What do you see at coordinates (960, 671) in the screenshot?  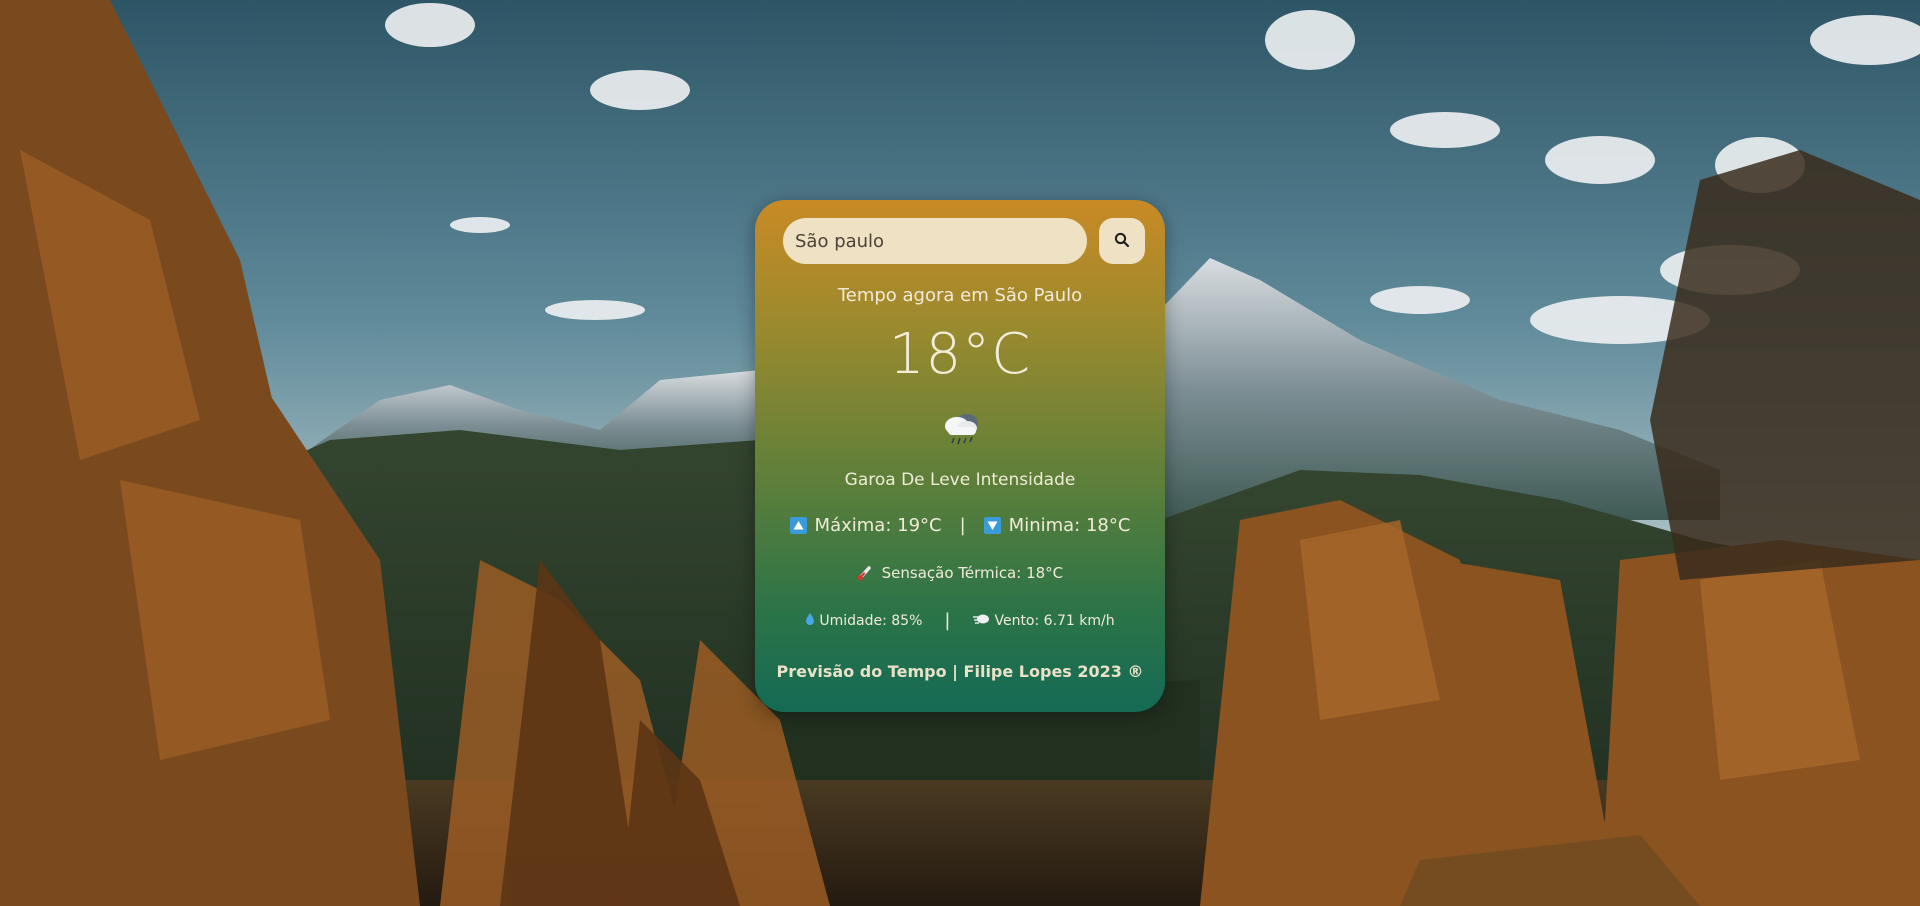 I see `footer-credit: Previsão do Tempo | Filipe Lopes 2023 ®` at bounding box center [960, 671].